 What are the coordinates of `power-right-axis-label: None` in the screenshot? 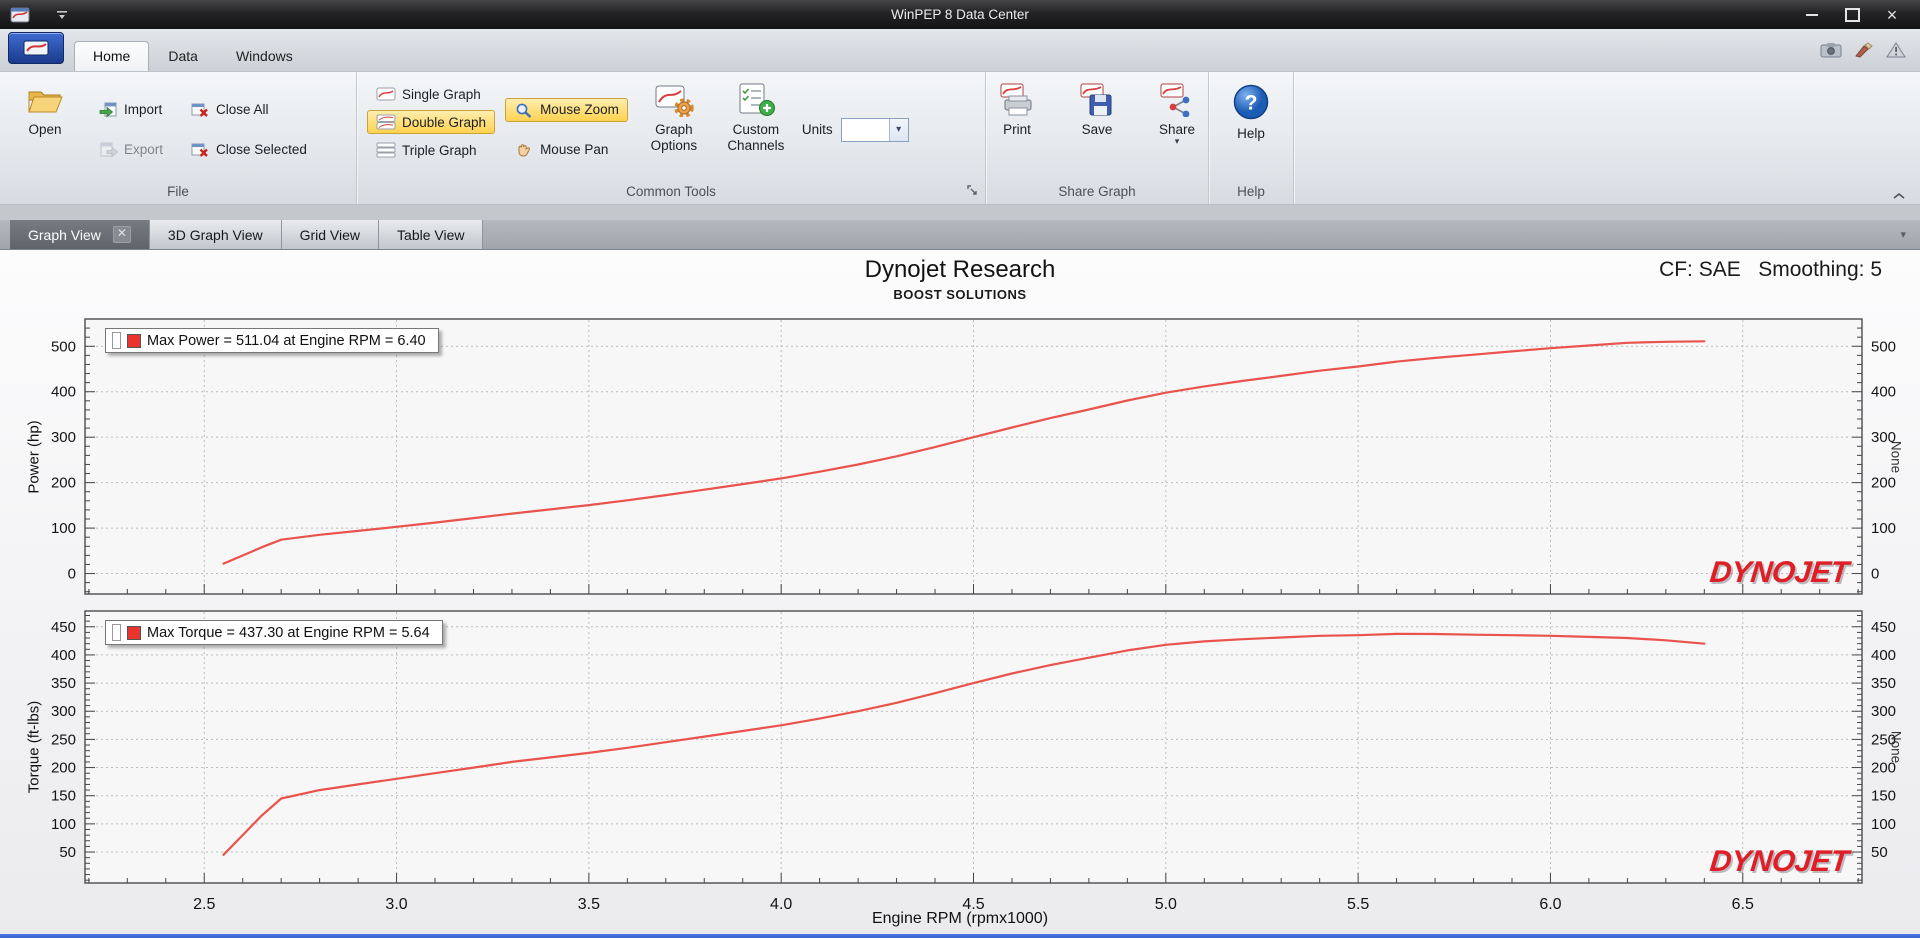 It's located at (1896, 457).